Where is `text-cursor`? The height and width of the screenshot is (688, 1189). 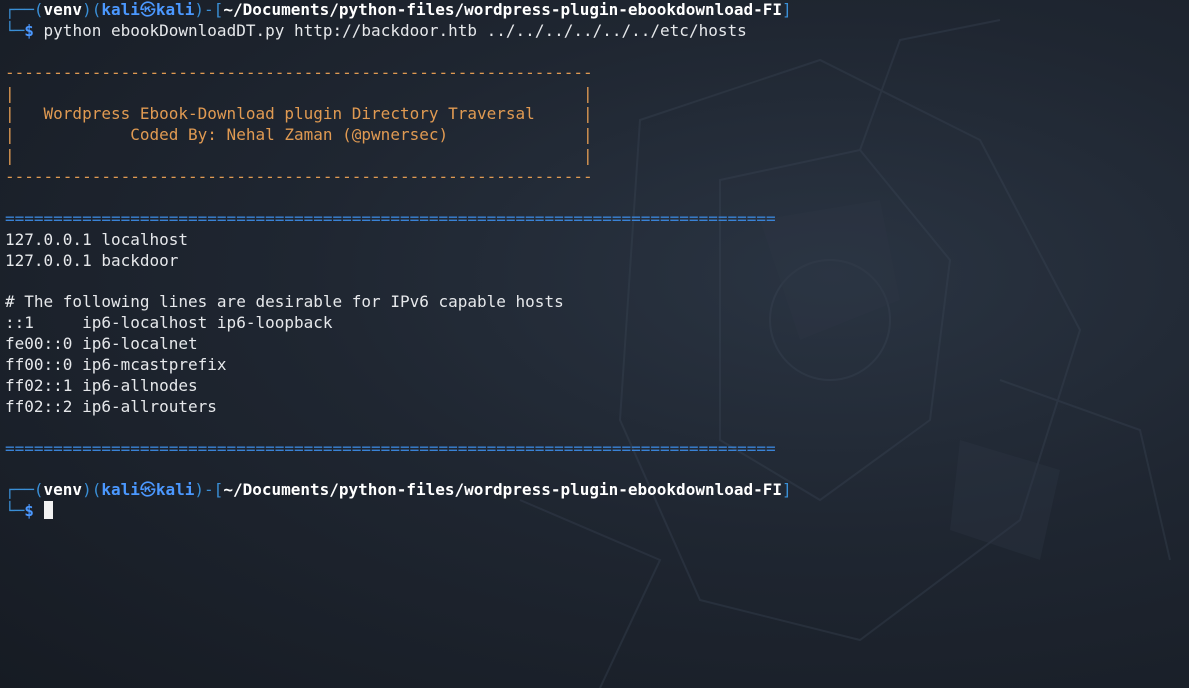 text-cursor is located at coordinates (48, 510).